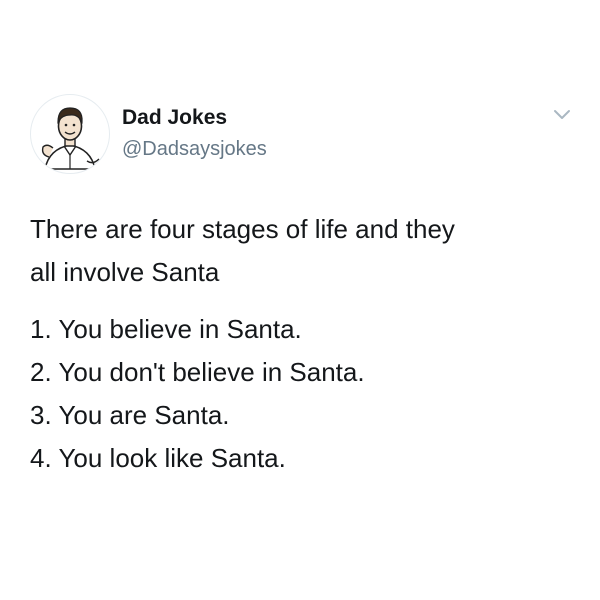  Describe the element at coordinates (562, 115) in the screenshot. I see `chevron-down-icon` at that location.